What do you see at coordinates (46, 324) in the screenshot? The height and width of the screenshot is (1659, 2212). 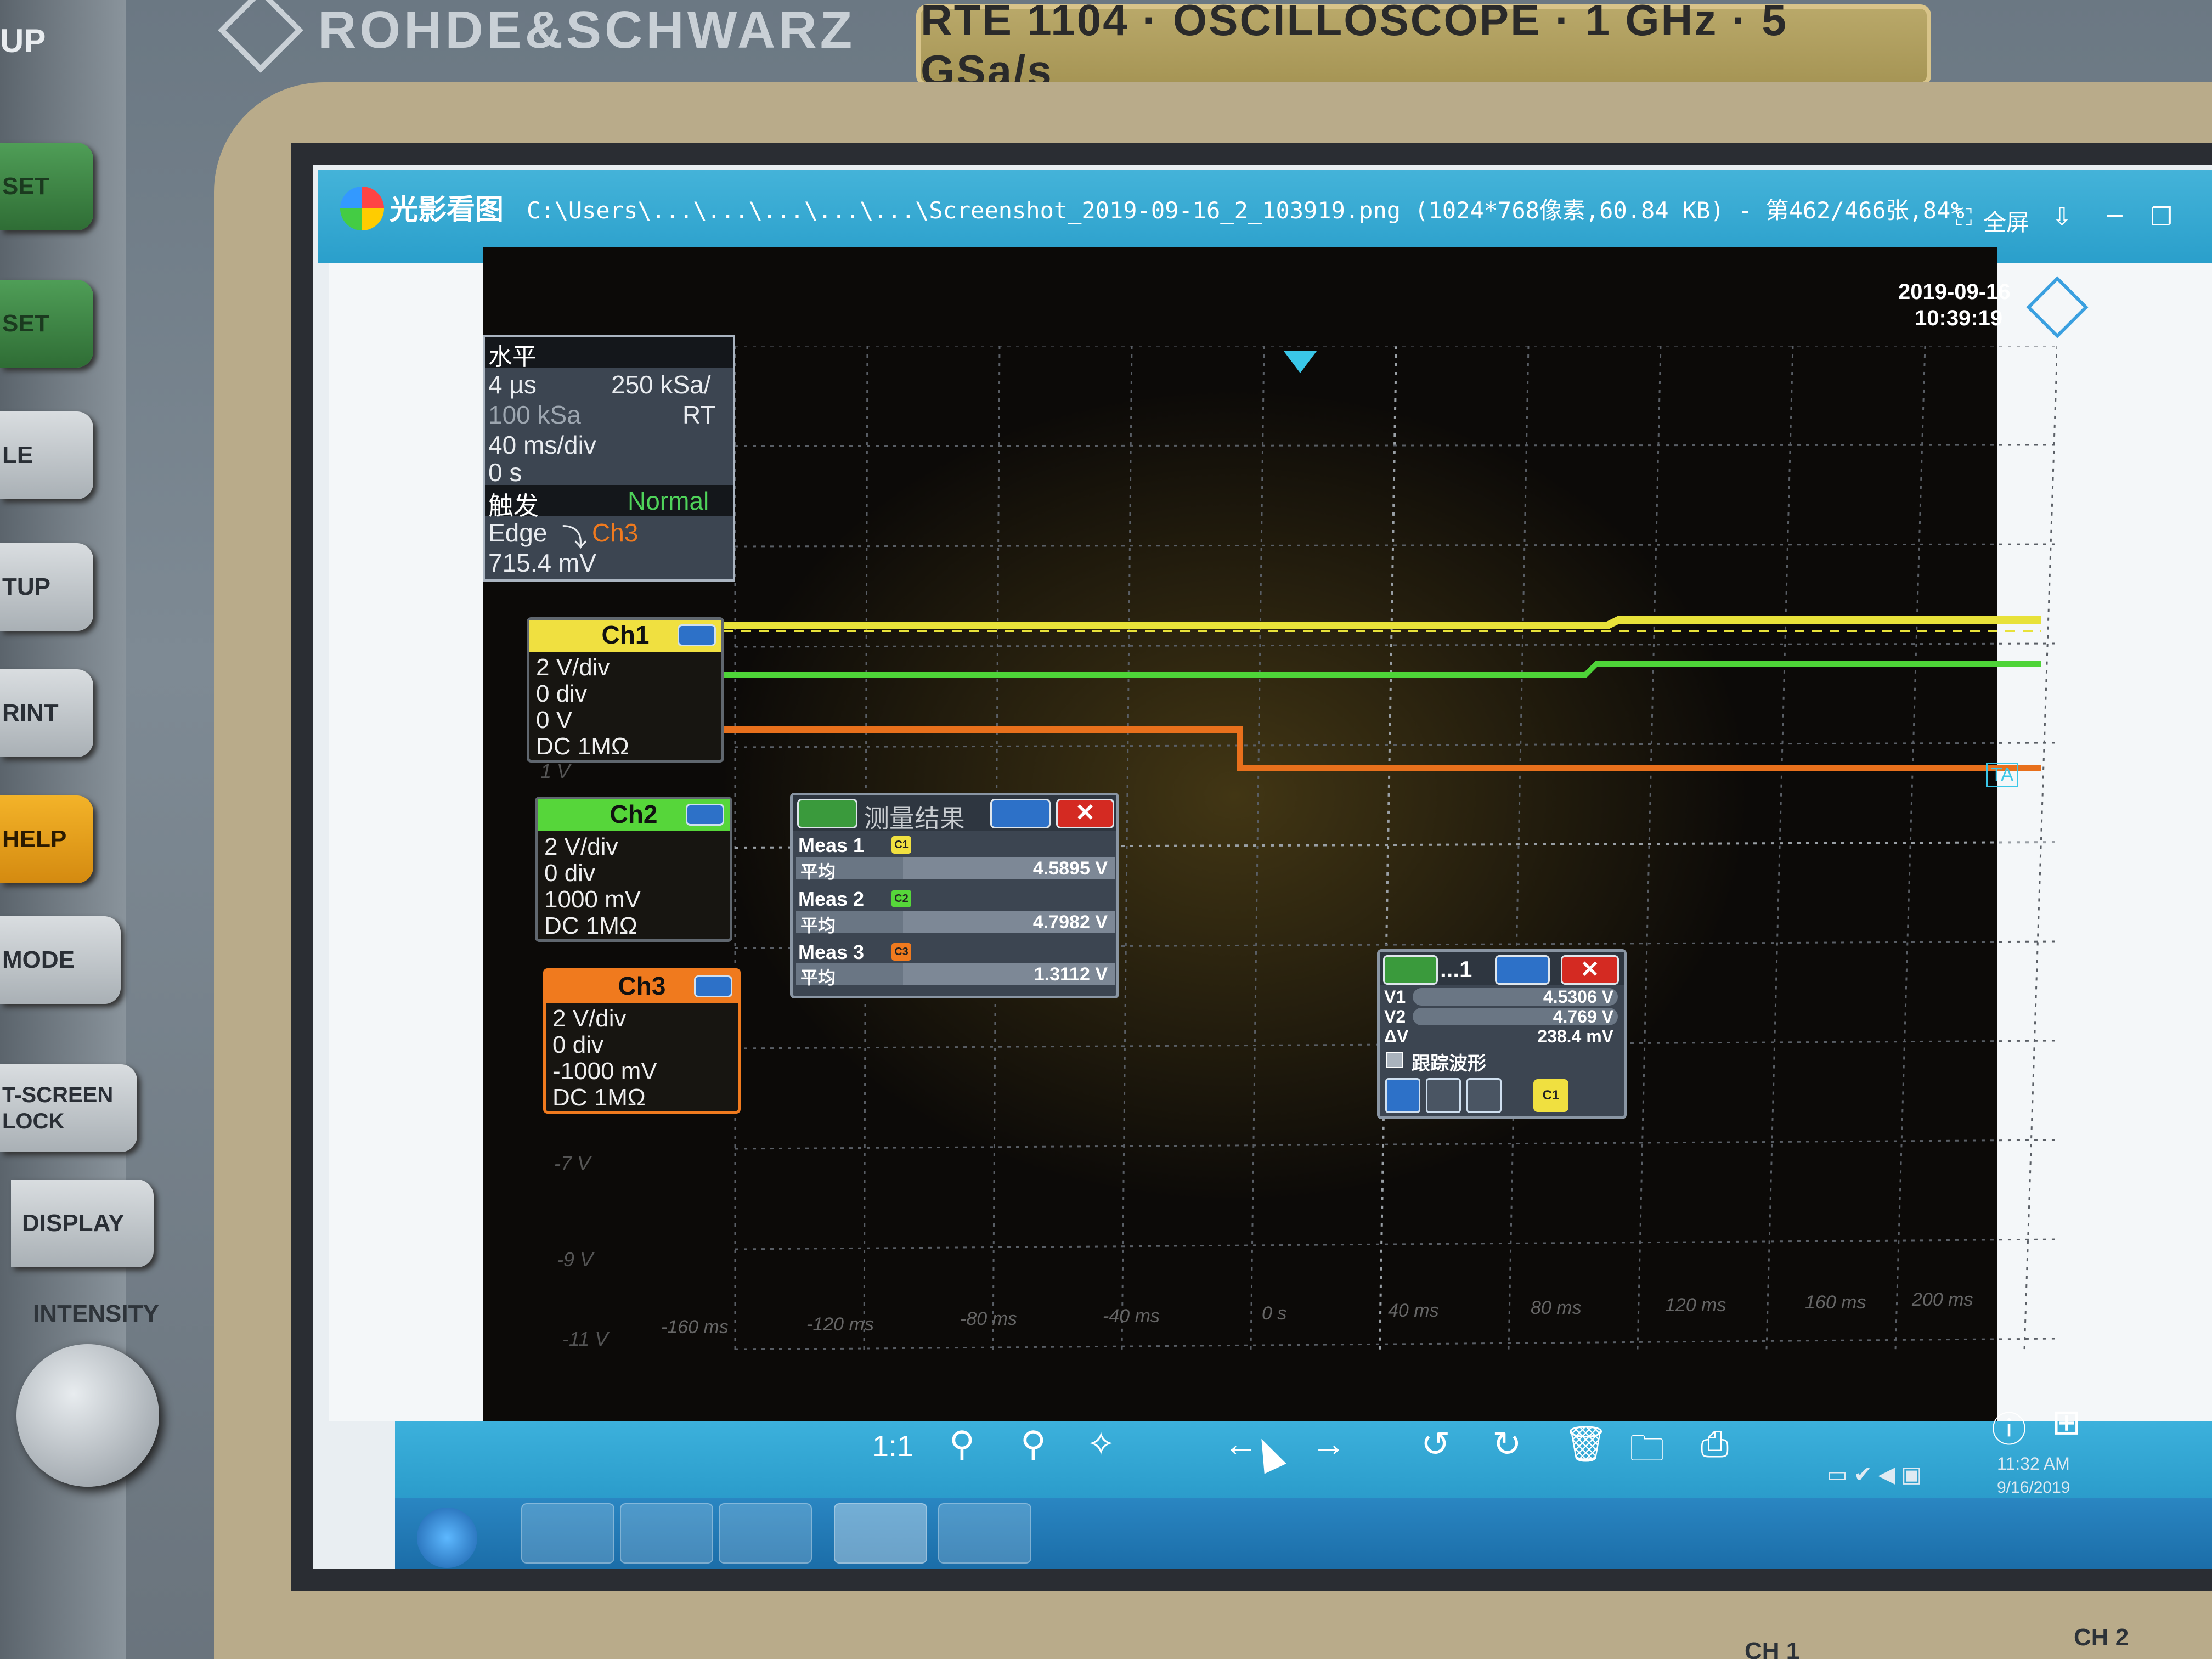 I see `side-button-set-2: SET` at bounding box center [46, 324].